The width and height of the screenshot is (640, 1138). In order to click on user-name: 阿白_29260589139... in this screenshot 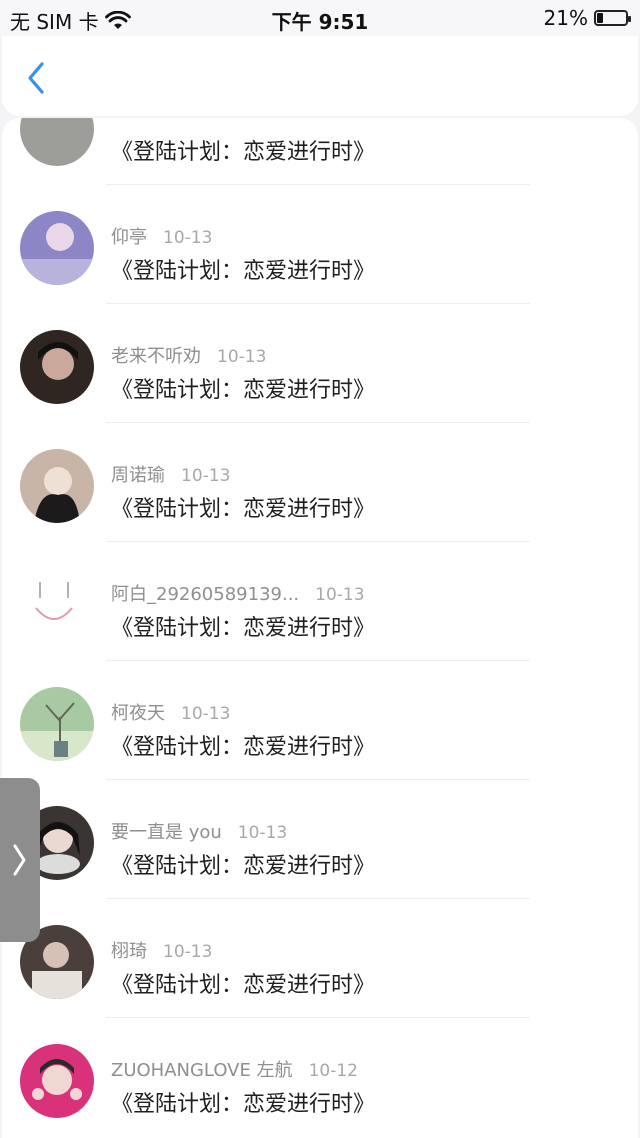, I will do `click(205, 594)`.